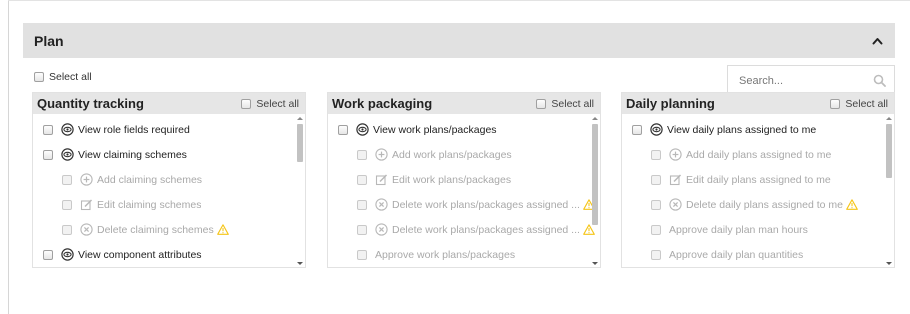 The width and height of the screenshot is (910, 314). I want to click on permission-label: Edit daily plans assigned to me, so click(758, 179).